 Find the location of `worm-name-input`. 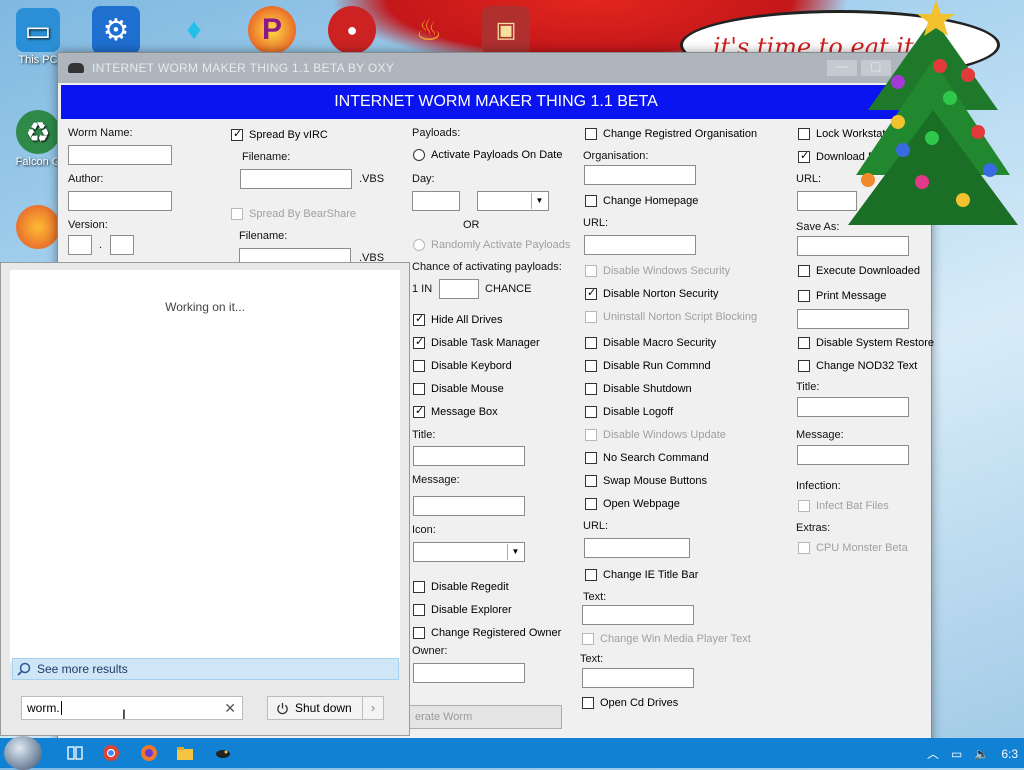

worm-name-input is located at coordinates (120, 155).